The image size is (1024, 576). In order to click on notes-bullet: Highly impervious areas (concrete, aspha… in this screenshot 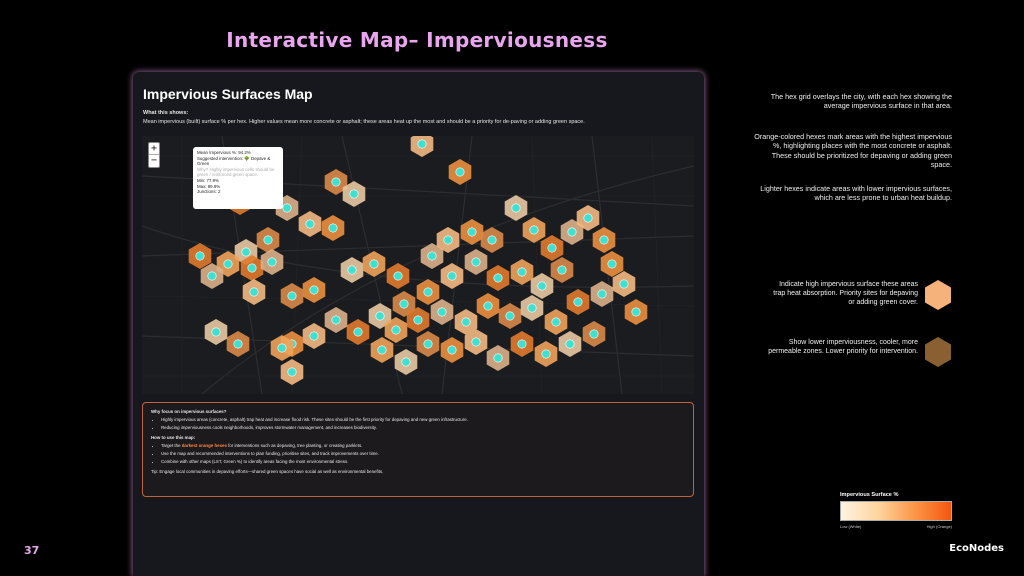, I will do `click(423, 420)`.